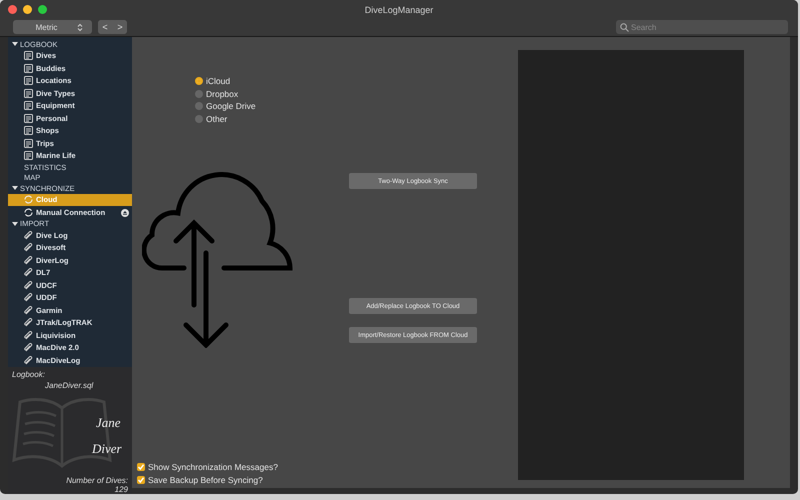 Image resolution: width=800 pixels, height=500 pixels. I want to click on logbook-label: Logbook:, so click(29, 374).